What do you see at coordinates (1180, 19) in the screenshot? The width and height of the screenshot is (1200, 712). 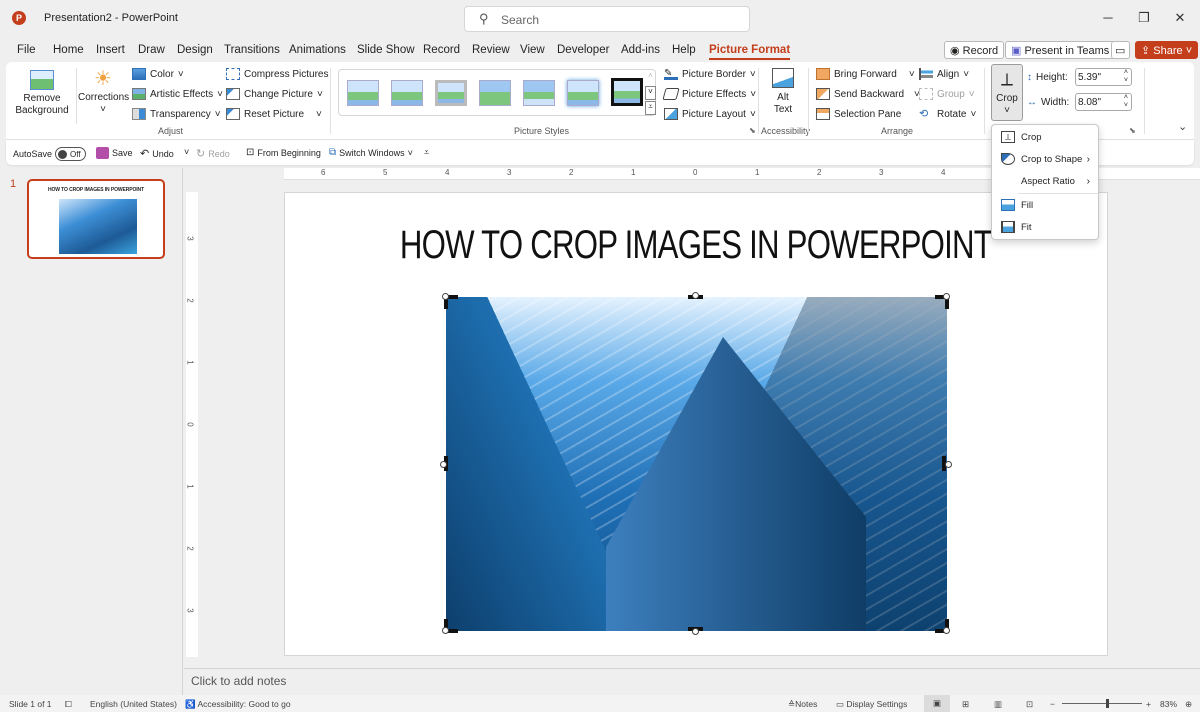 I see `close-button: ✕` at bounding box center [1180, 19].